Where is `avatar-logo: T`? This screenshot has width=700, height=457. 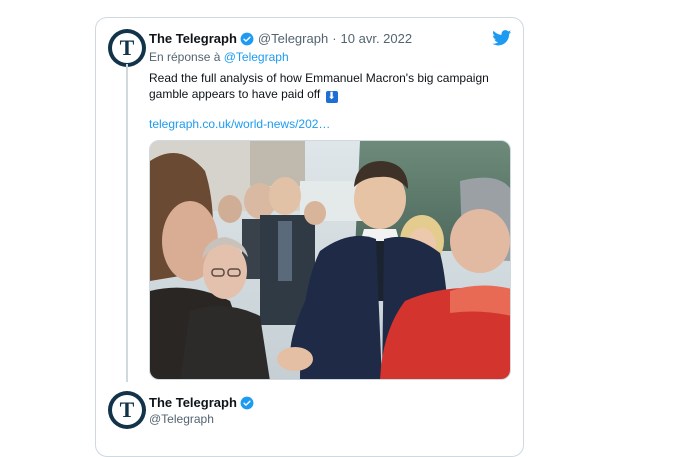 avatar-logo: T is located at coordinates (127, 48).